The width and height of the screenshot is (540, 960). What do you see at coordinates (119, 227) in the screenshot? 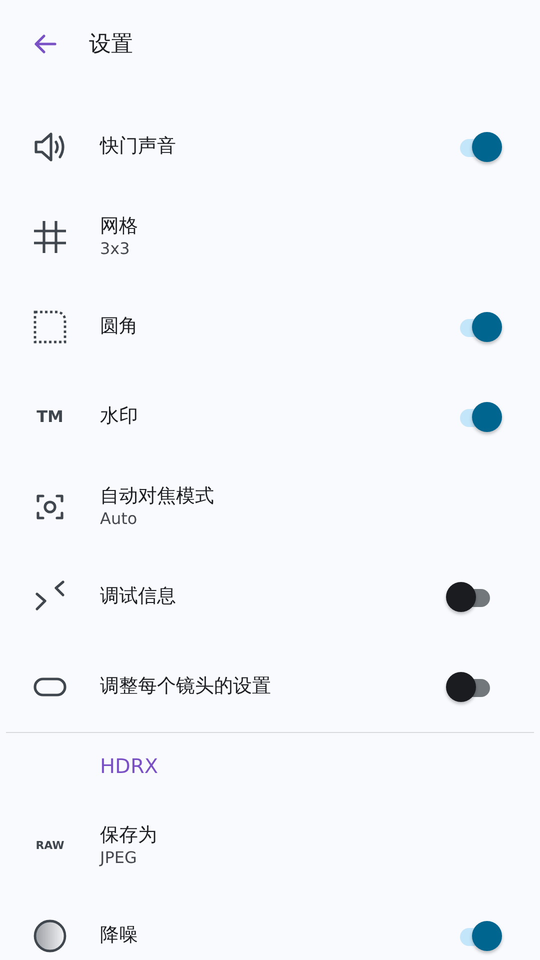
I see `setting-label: 网格` at bounding box center [119, 227].